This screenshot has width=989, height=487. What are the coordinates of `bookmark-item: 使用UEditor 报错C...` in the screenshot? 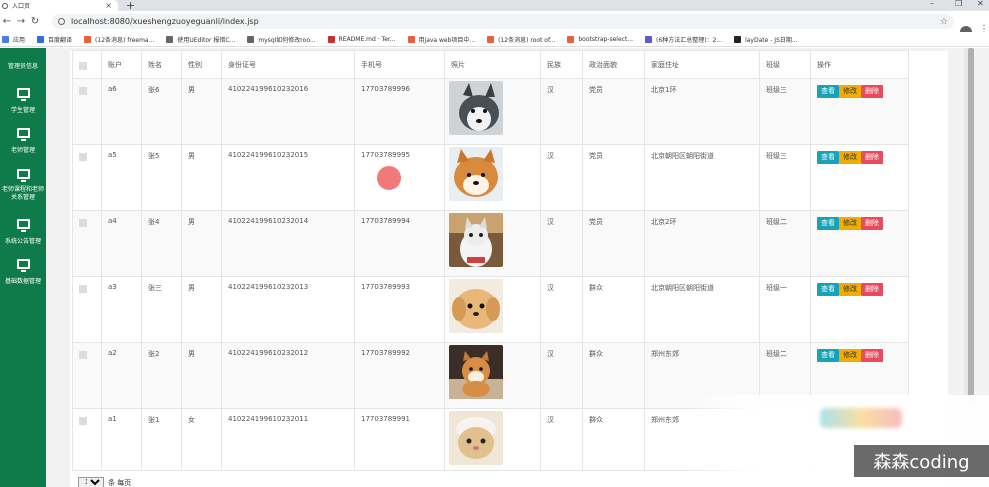 It's located at (200, 39).